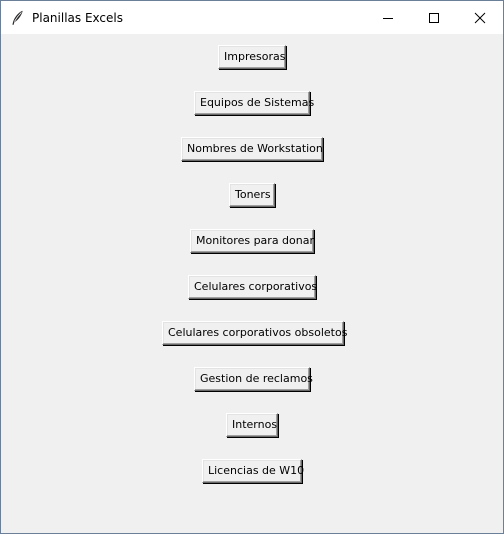  Describe the element at coordinates (252, 425) in the screenshot. I see `internos-button: Internos` at that location.